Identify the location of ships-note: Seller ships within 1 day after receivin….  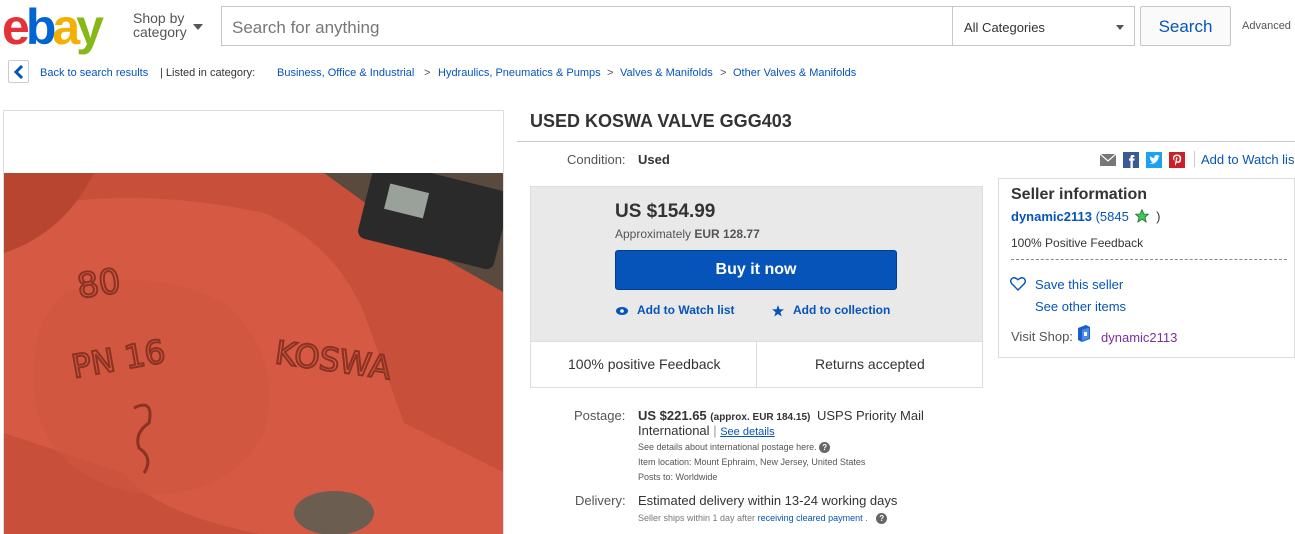
(763, 519).